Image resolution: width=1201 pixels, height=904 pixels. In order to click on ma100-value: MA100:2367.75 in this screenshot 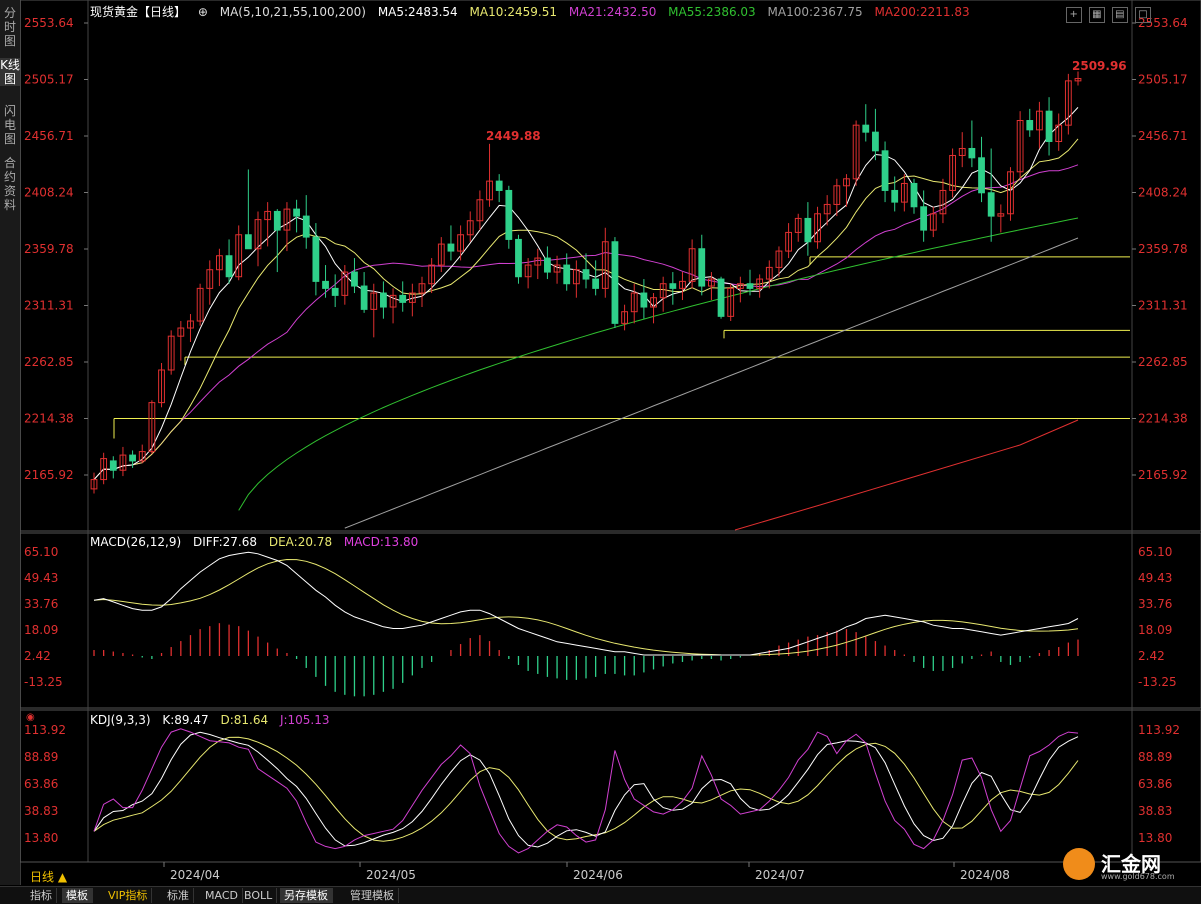, I will do `click(815, 12)`.